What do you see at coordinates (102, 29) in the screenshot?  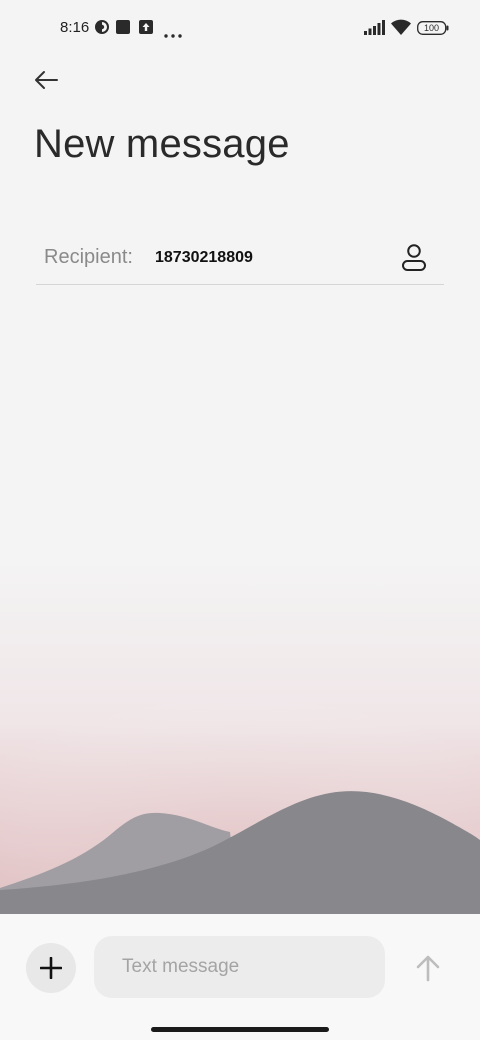 I see `status-app-icon` at bounding box center [102, 29].